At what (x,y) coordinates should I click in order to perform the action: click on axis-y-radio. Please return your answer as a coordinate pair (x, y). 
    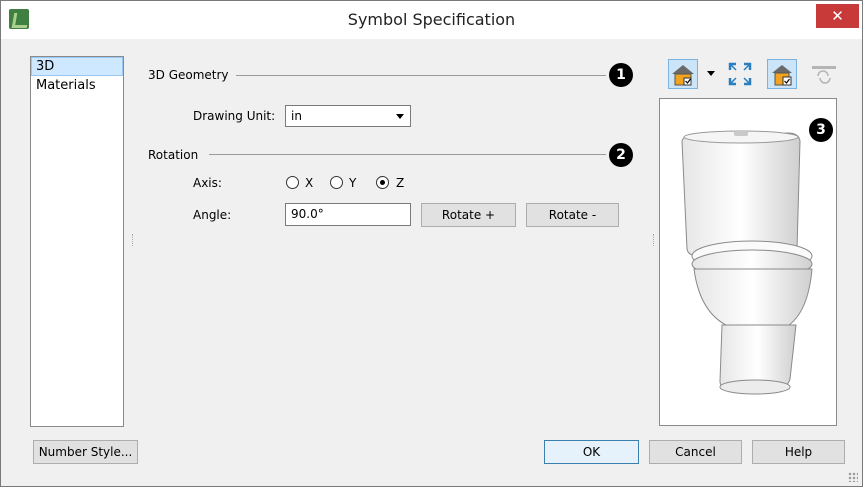
    Looking at the image, I should click on (336, 182).